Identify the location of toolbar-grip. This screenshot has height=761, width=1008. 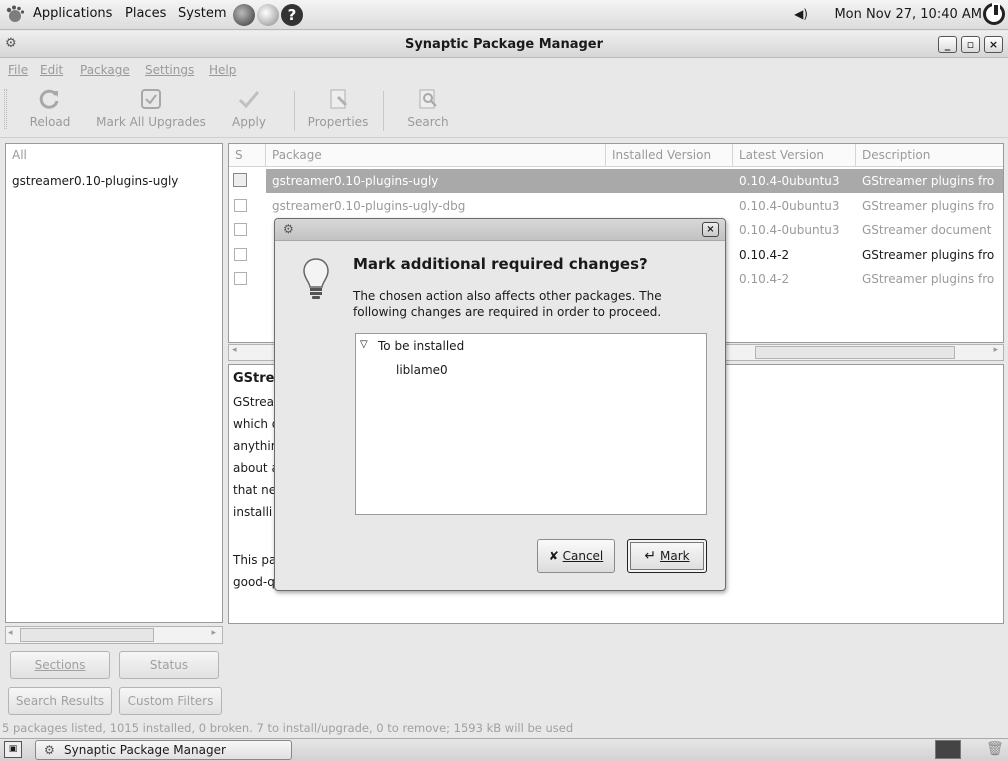
(5, 109).